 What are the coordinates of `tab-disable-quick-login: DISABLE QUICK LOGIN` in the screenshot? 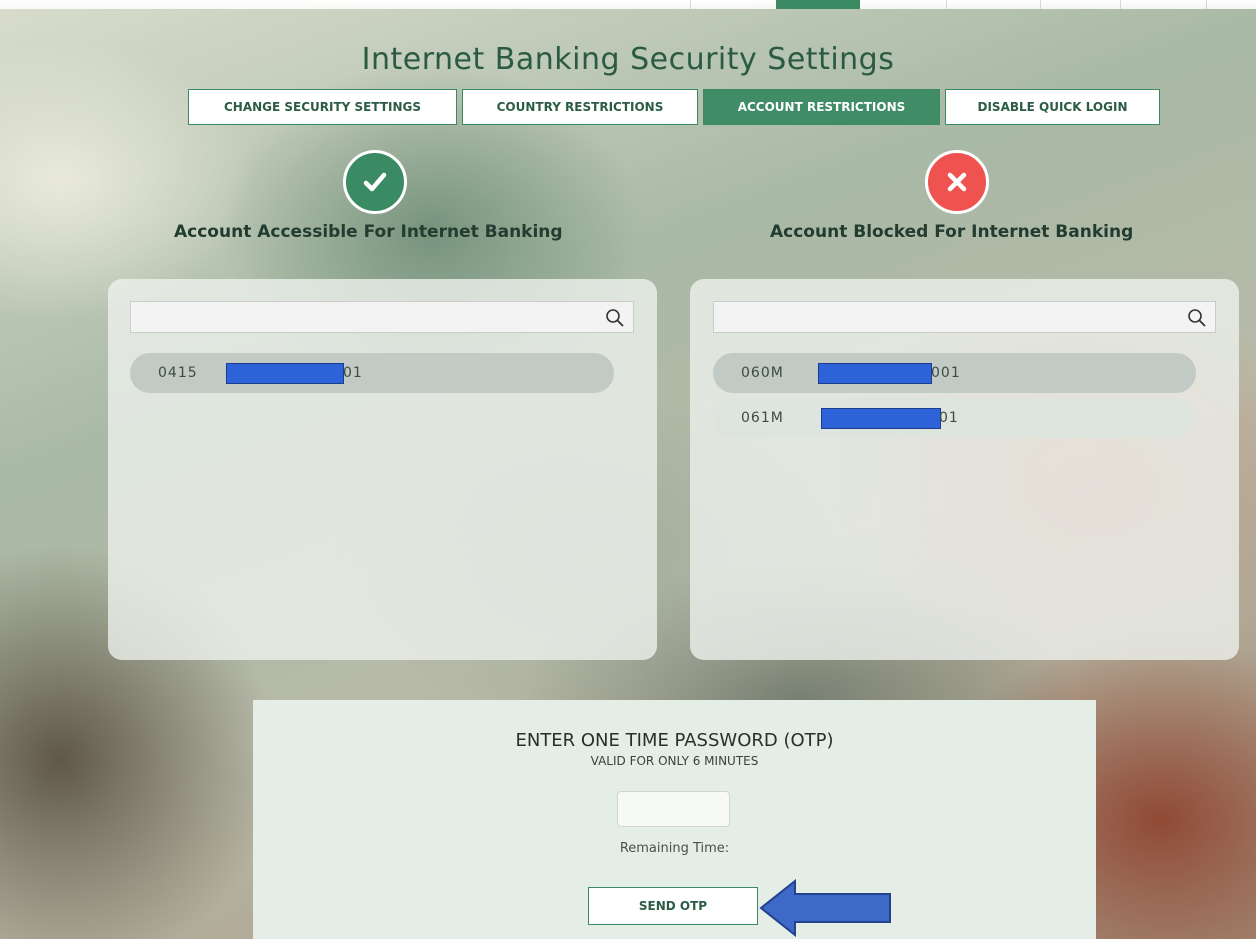 It's located at (1052, 107).